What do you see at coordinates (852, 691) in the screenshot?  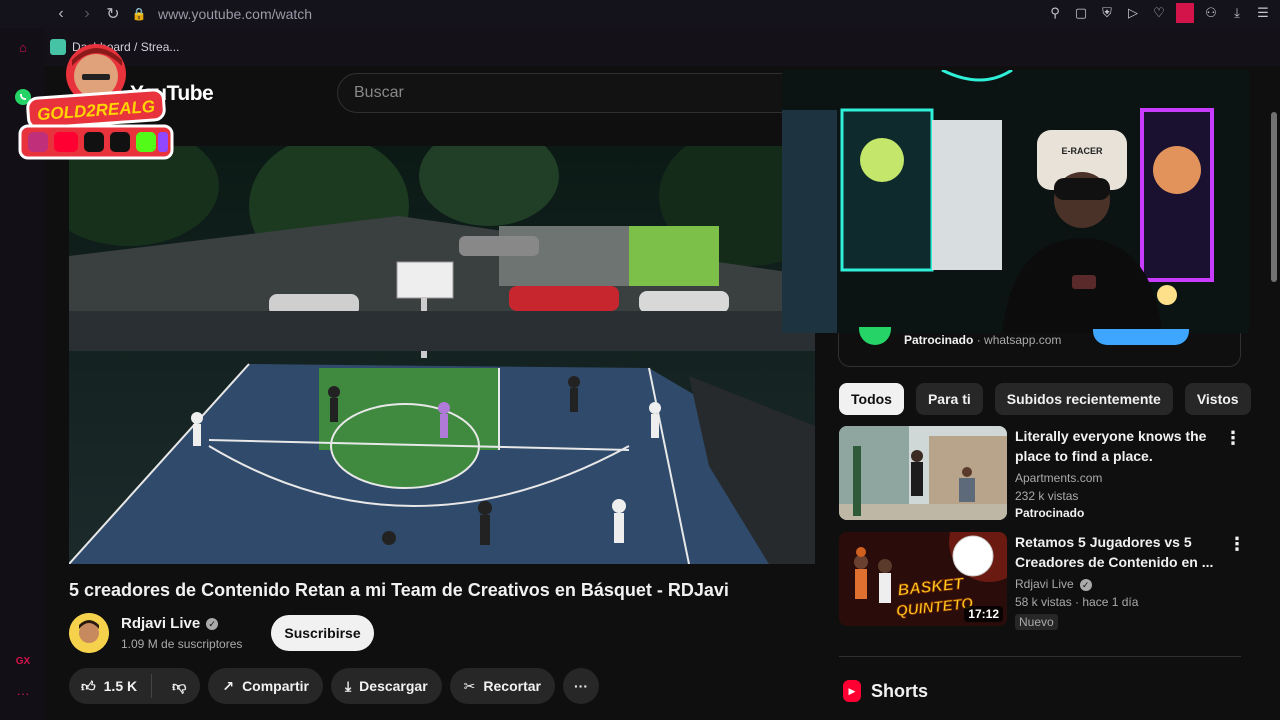 I see `shorts-icon: ▶` at bounding box center [852, 691].